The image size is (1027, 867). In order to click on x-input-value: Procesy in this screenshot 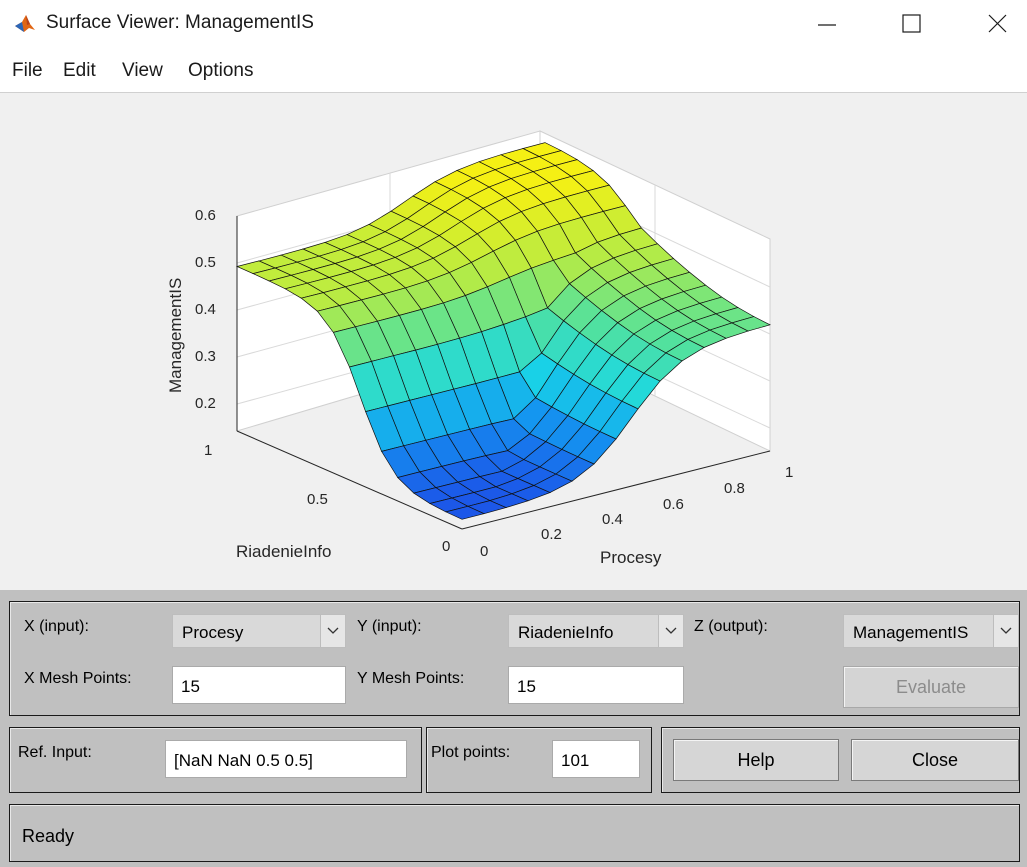, I will do `click(213, 632)`.